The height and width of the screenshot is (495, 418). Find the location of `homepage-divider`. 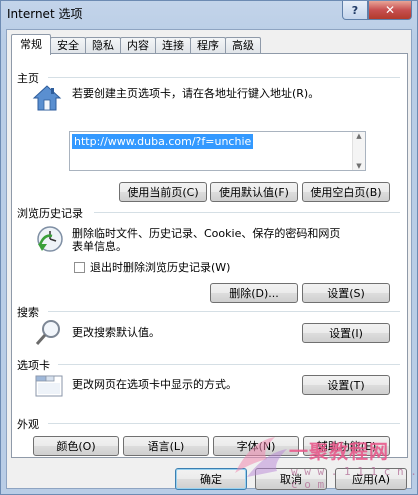

homepage-divider is located at coordinates (224, 77).